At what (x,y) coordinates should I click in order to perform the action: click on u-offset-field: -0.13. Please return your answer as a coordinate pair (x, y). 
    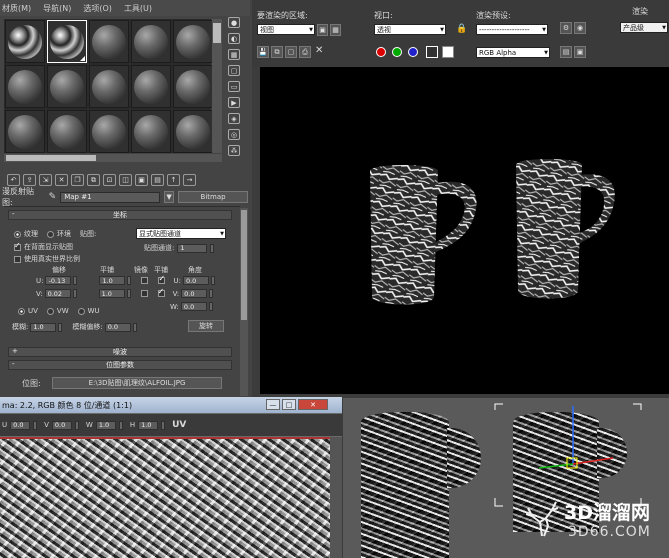
    Looking at the image, I should click on (58, 280).